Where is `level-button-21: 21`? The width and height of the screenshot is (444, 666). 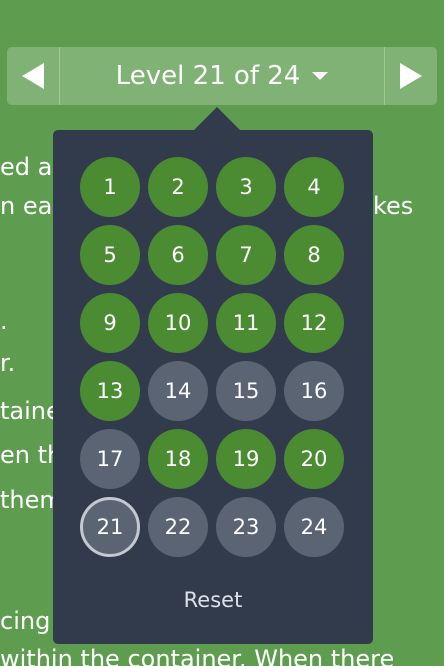 level-button-21: 21 is located at coordinates (110, 527).